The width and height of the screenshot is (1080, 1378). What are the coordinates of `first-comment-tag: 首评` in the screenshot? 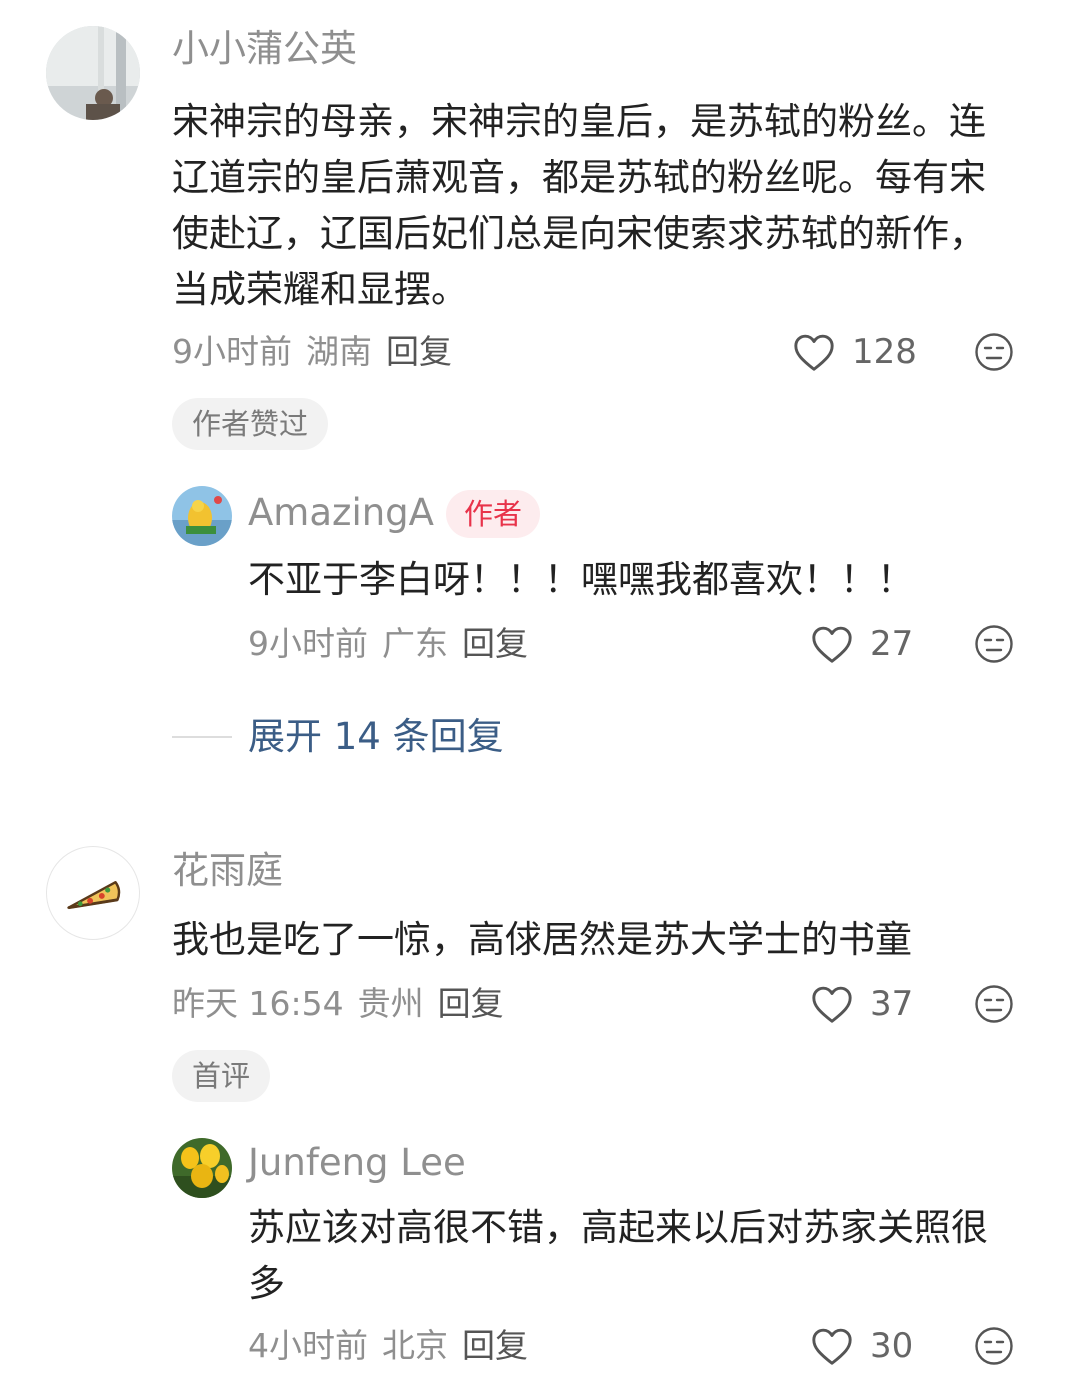 It's located at (221, 1076).